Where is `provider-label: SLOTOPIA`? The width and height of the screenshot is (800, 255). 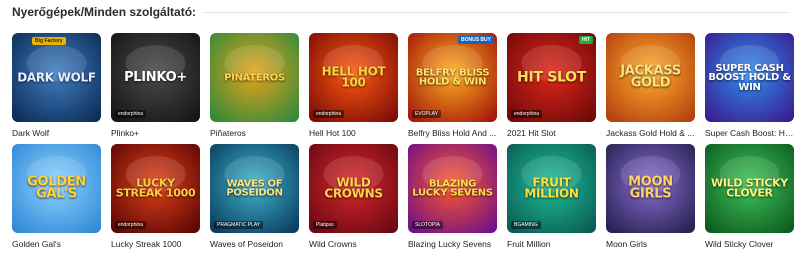
provider-label: SLOTOPIA is located at coordinates (427, 225).